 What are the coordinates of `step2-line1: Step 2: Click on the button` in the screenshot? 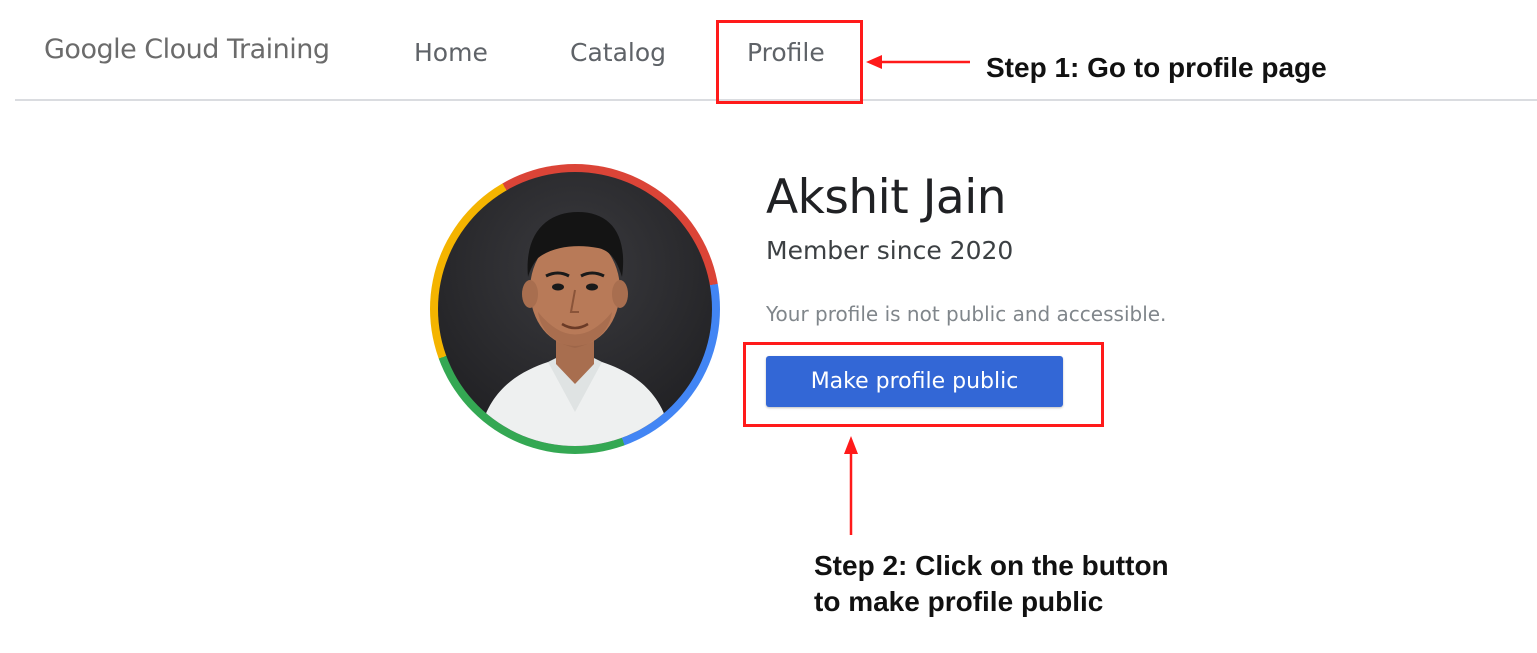 It's located at (991, 565).